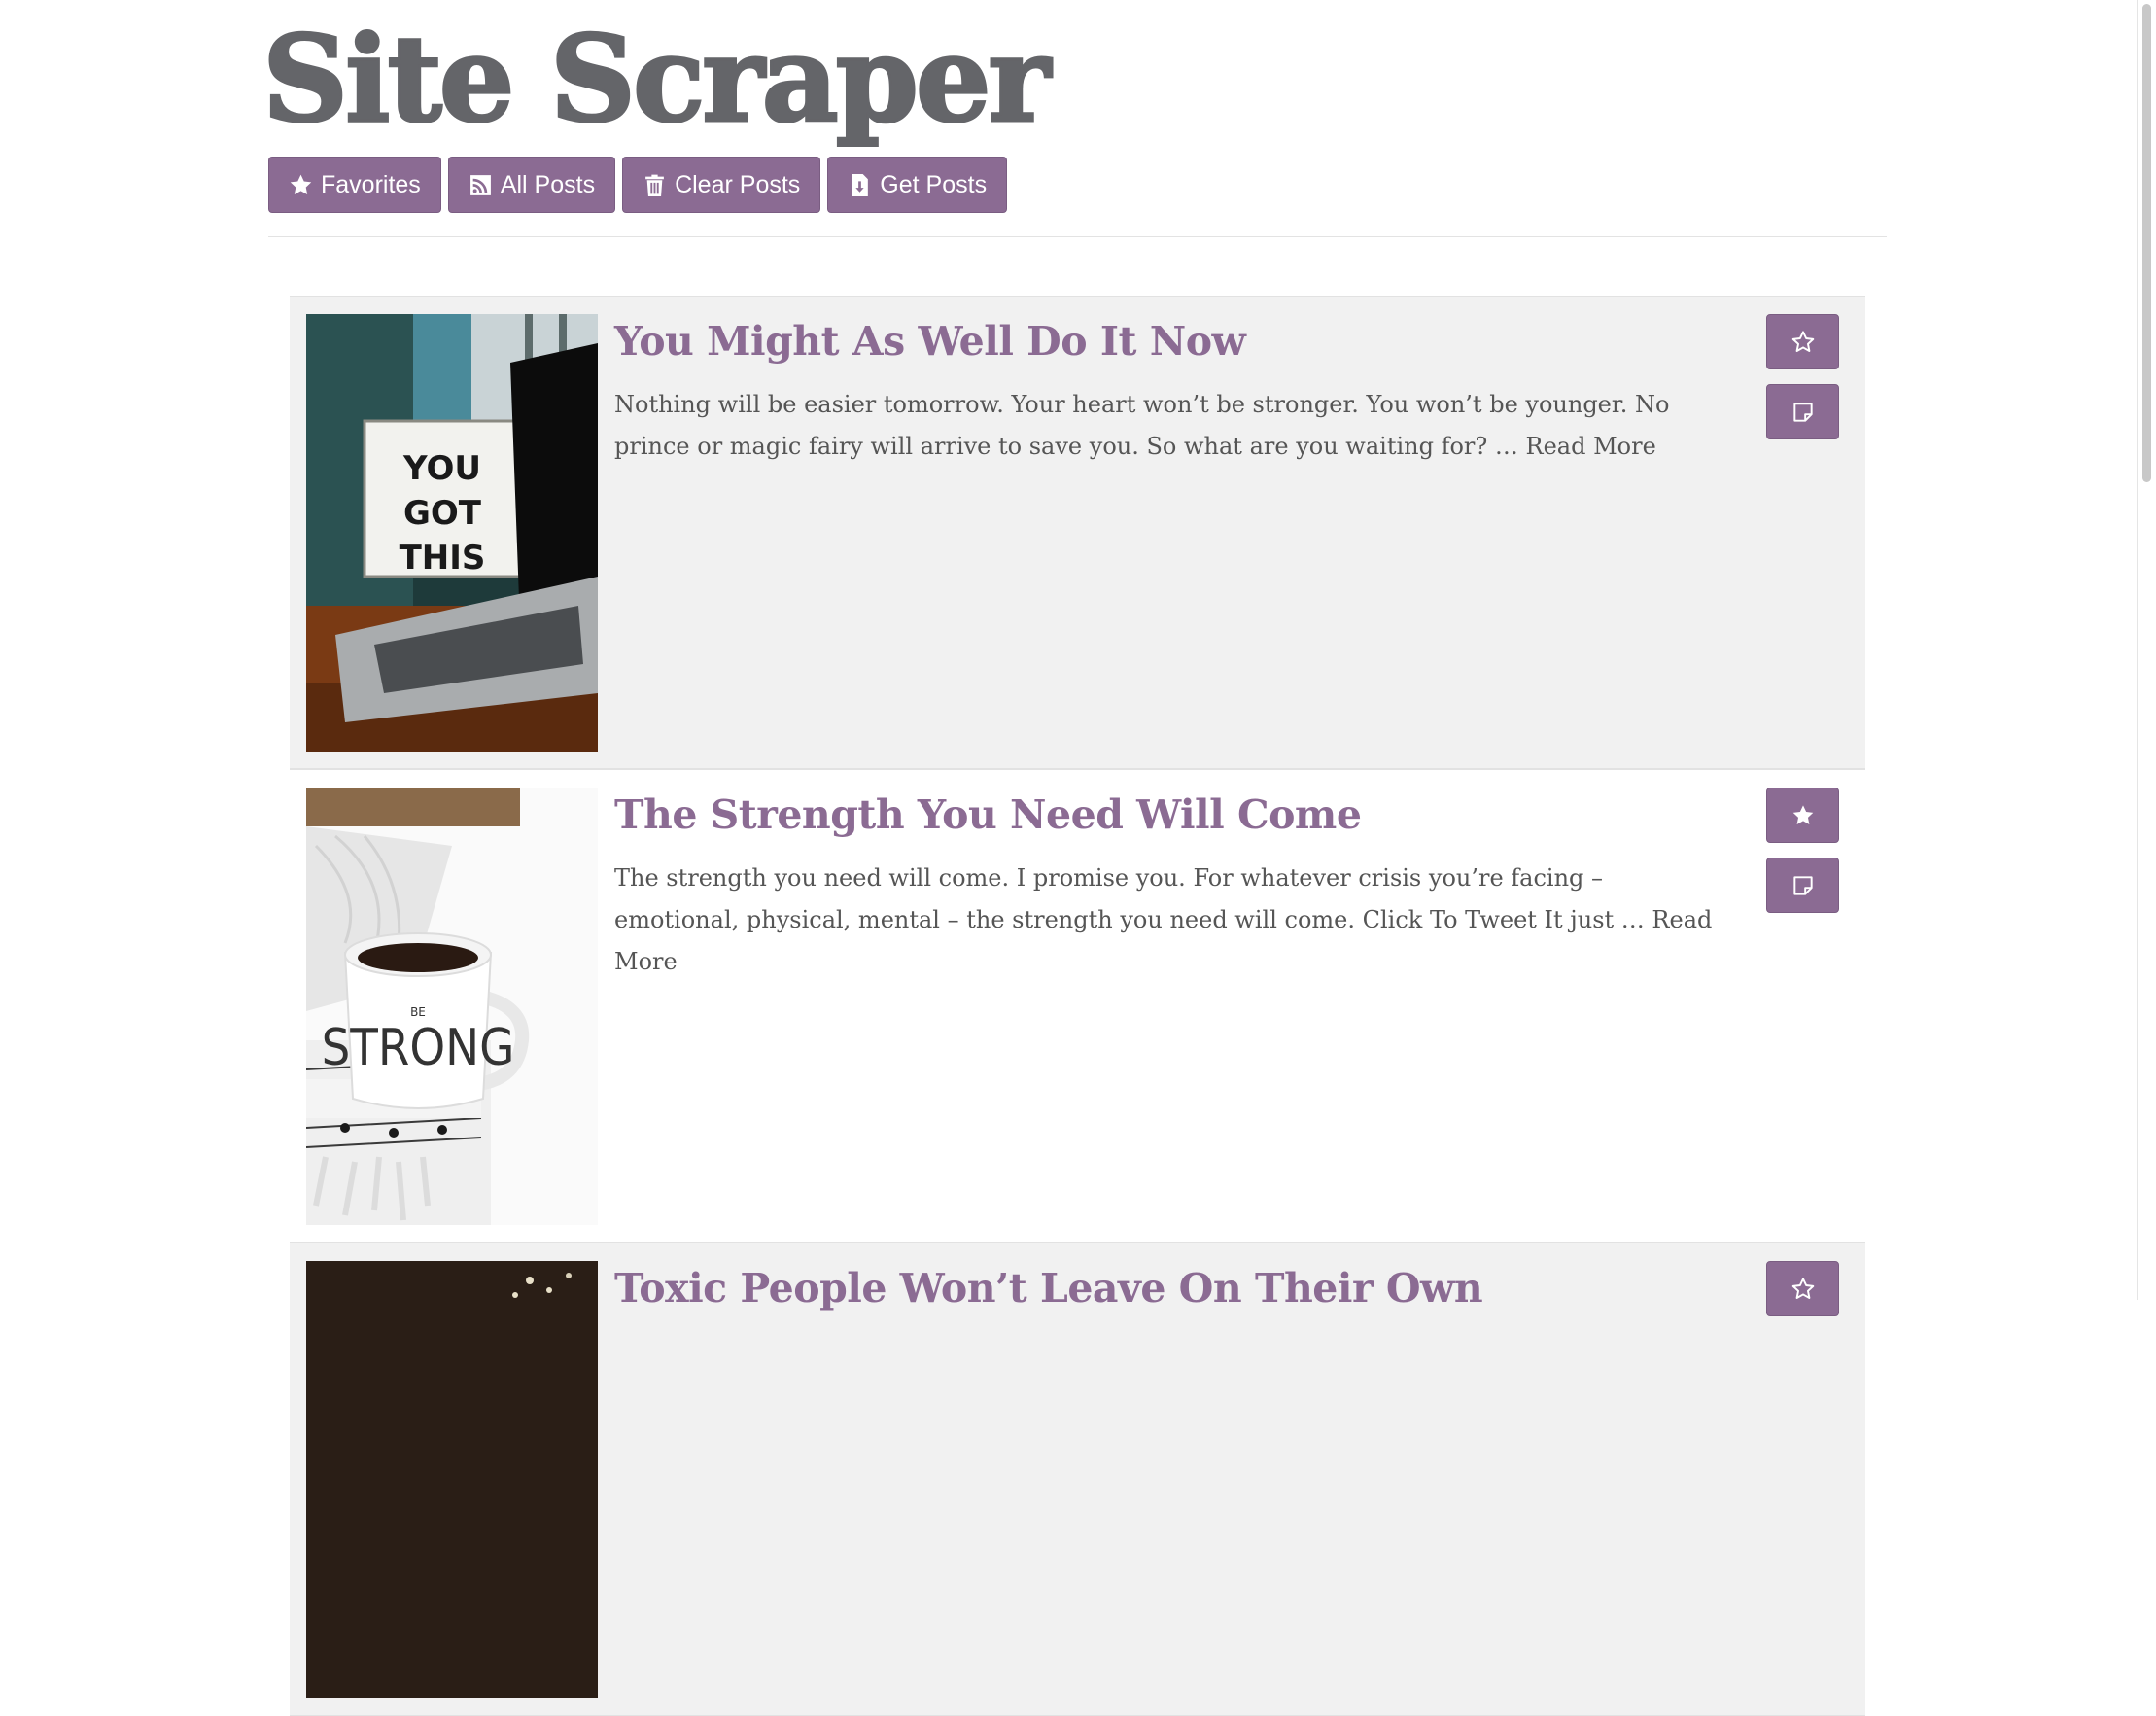  I want to click on page-scrollbar, so click(2146, 650).